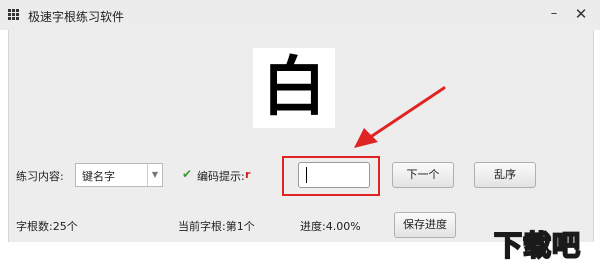 This screenshot has height=264, width=600. What do you see at coordinates (505, 175) in the screenshot?
I see `shuffle-button: 乱序` at bounding box center [505, 175].